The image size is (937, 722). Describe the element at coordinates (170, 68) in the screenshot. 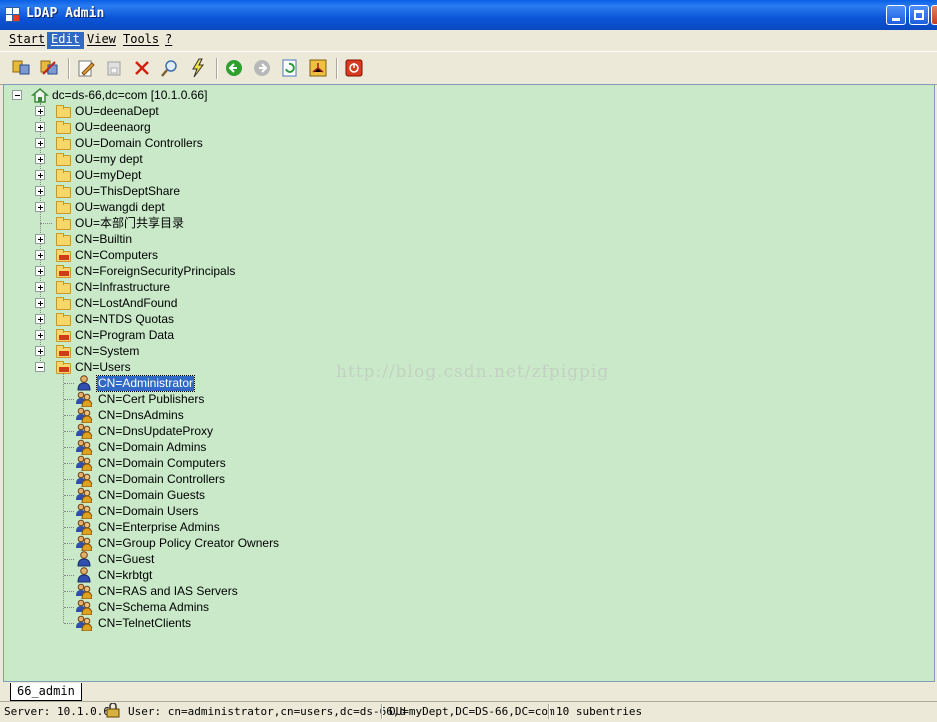

I see `search-icon` at that location.